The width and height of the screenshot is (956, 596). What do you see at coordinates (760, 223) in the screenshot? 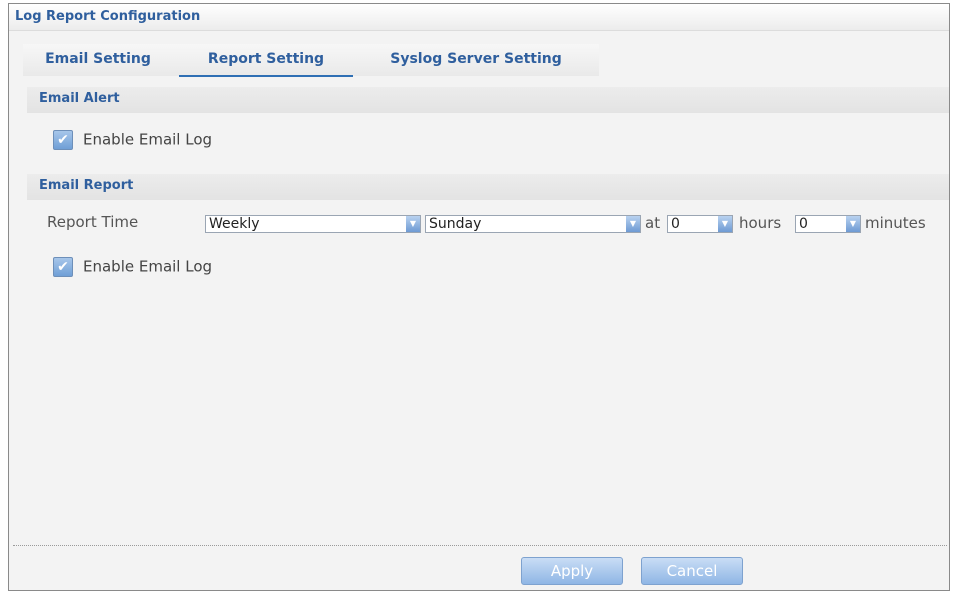
I see `hours-label: hours` at bounding box center [760, 223].